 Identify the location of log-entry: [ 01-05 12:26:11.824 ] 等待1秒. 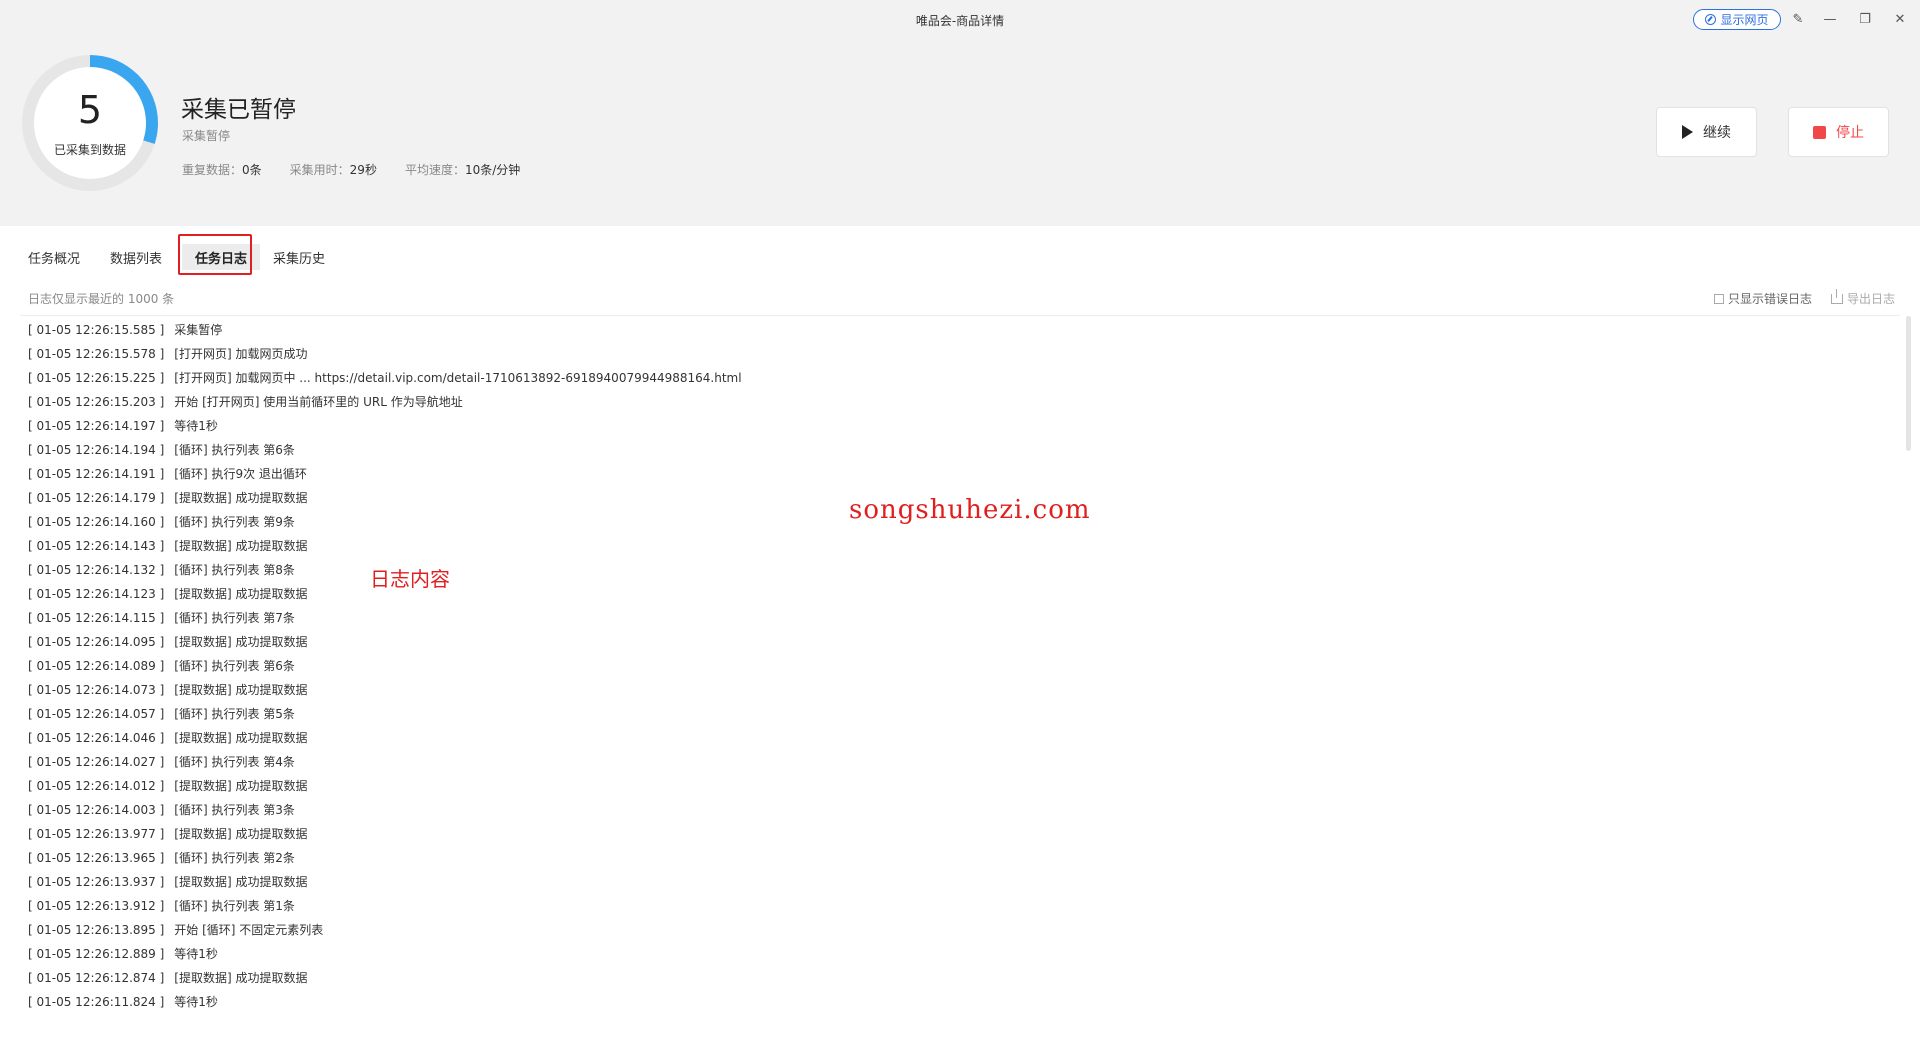
(958, 1002).